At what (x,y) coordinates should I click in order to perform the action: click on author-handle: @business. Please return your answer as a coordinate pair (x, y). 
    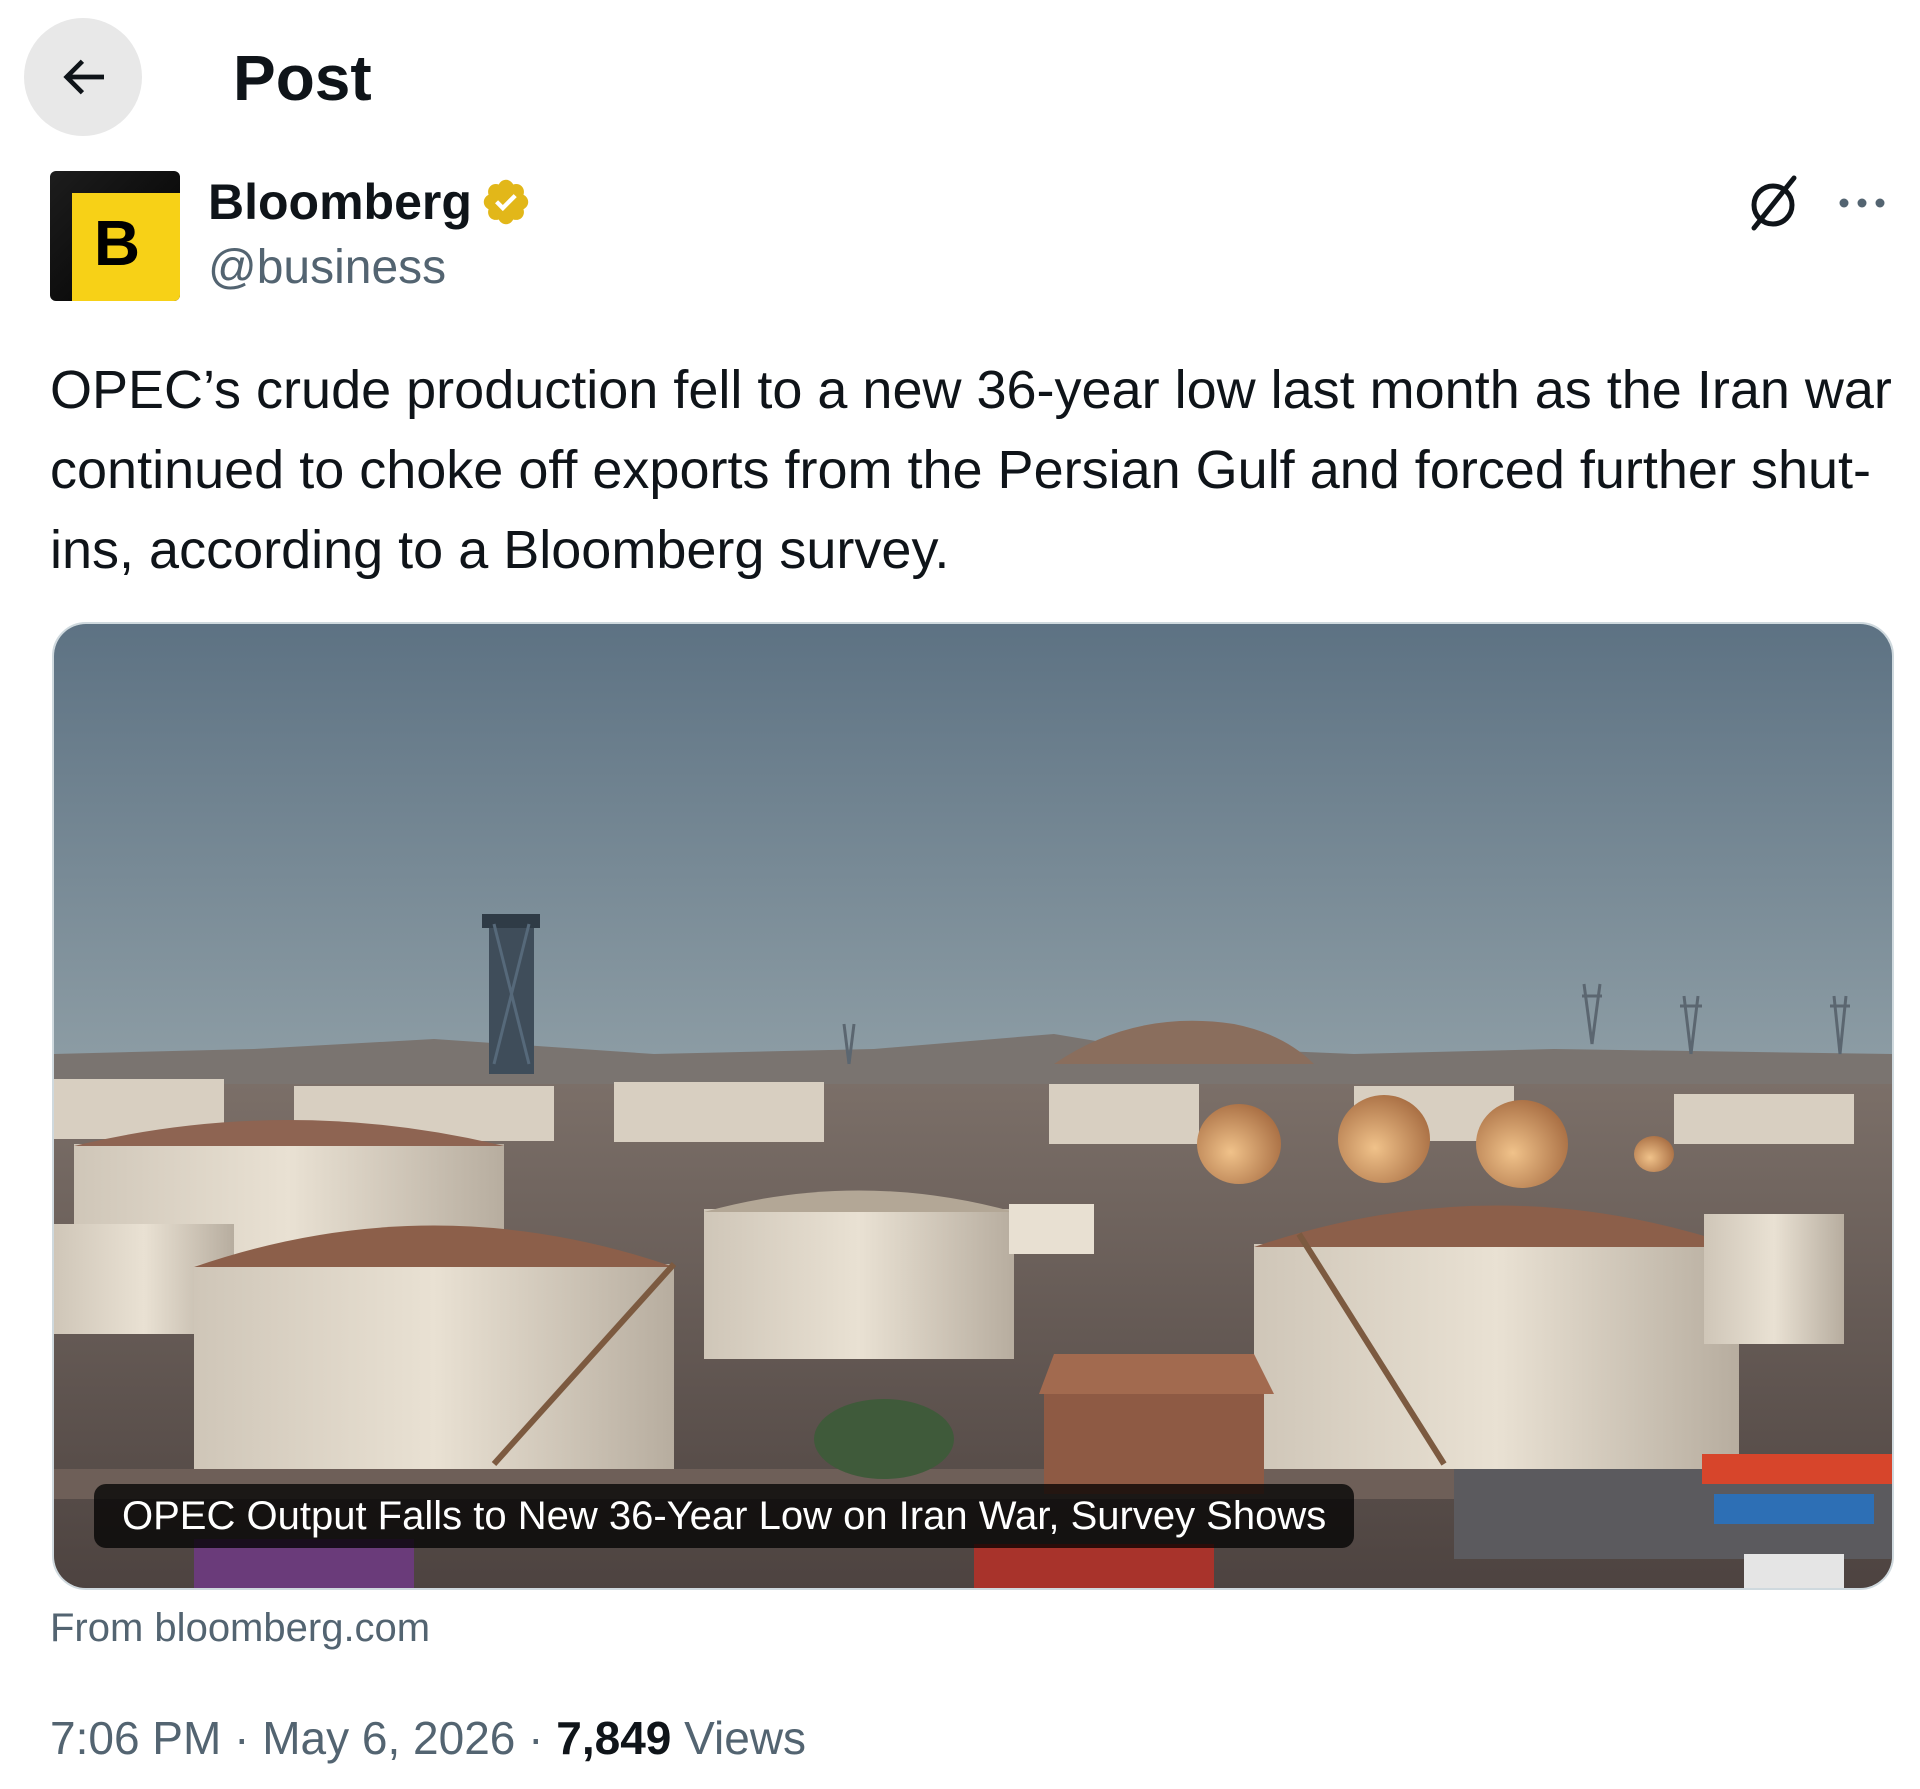
    Looking at the image, I should click on (327, 268).